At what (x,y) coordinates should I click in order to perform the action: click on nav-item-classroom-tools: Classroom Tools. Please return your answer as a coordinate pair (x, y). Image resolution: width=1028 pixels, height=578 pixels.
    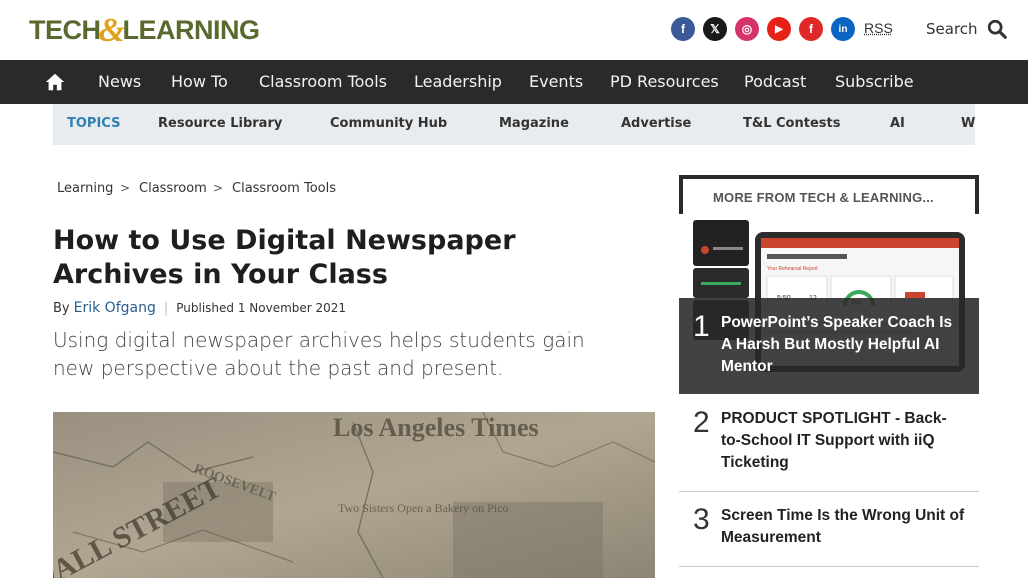
    Looking at the image, I should click on (323, 81).